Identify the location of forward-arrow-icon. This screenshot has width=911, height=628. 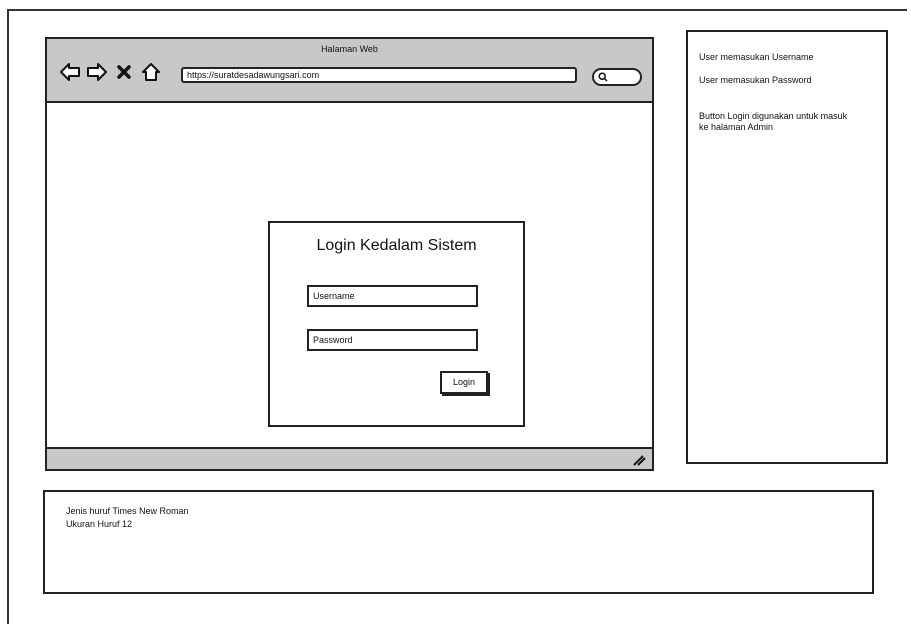
(97, 72).